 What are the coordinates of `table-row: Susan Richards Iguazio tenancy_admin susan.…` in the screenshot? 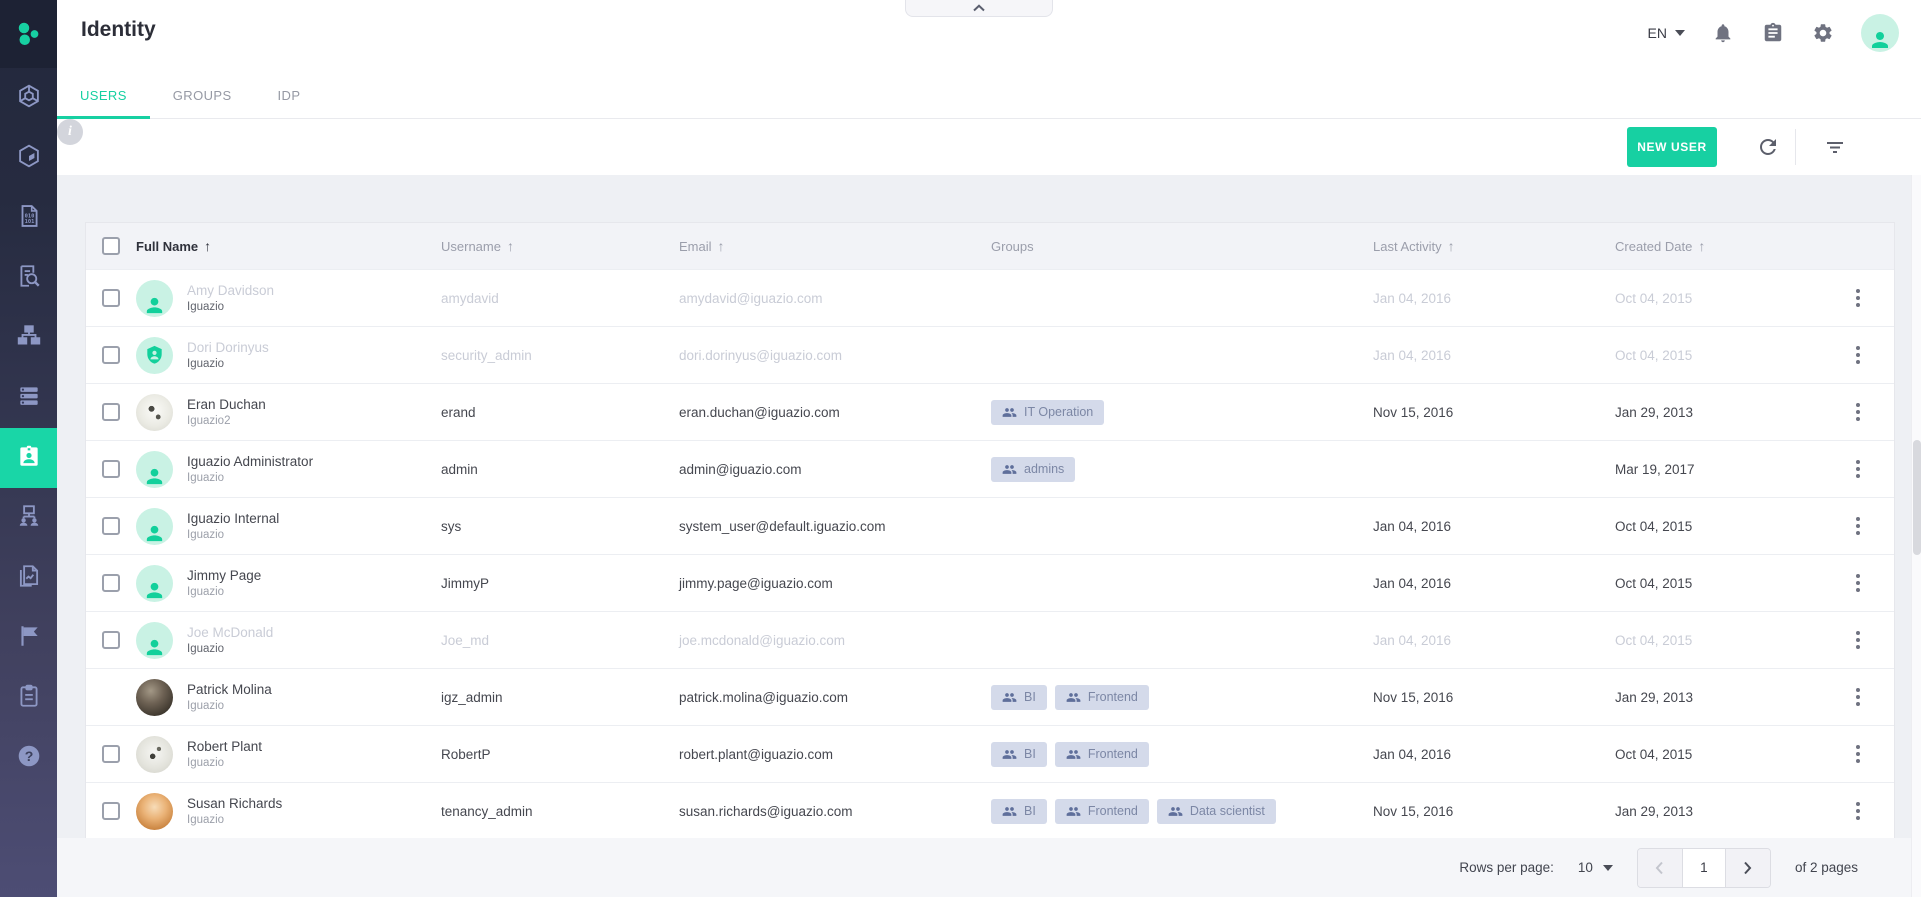 It's located at (990, 810).